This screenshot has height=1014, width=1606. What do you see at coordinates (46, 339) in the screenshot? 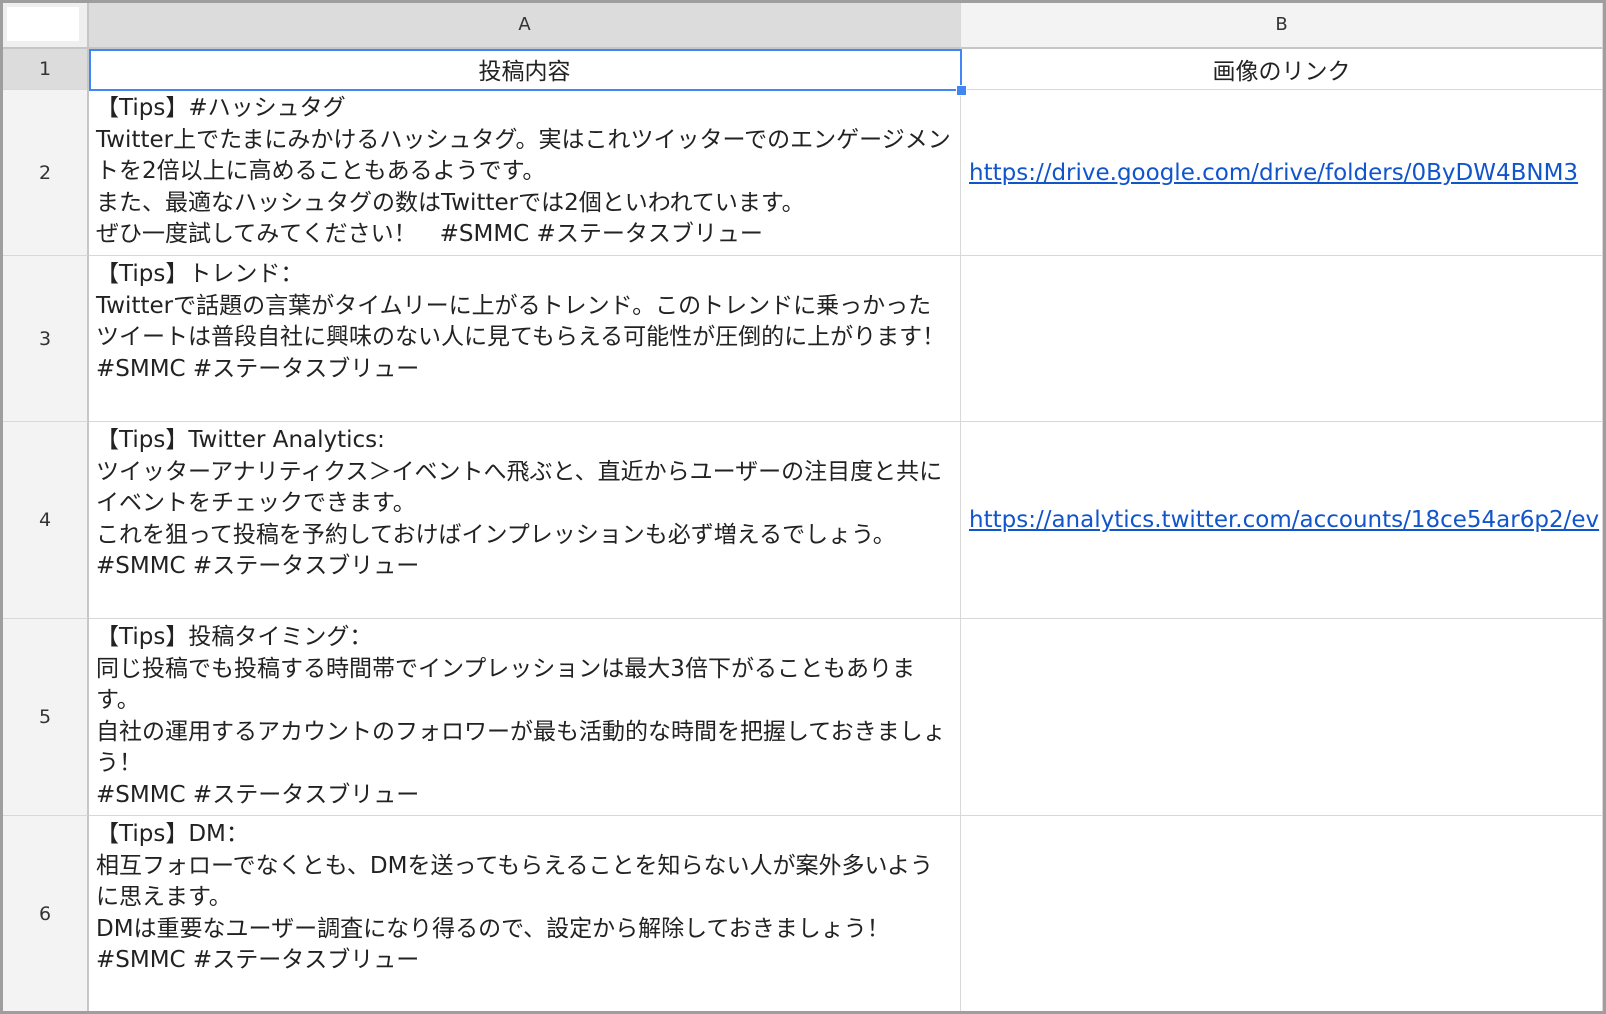
I see `row-header-3: 3` at bounding box center [46, 339].